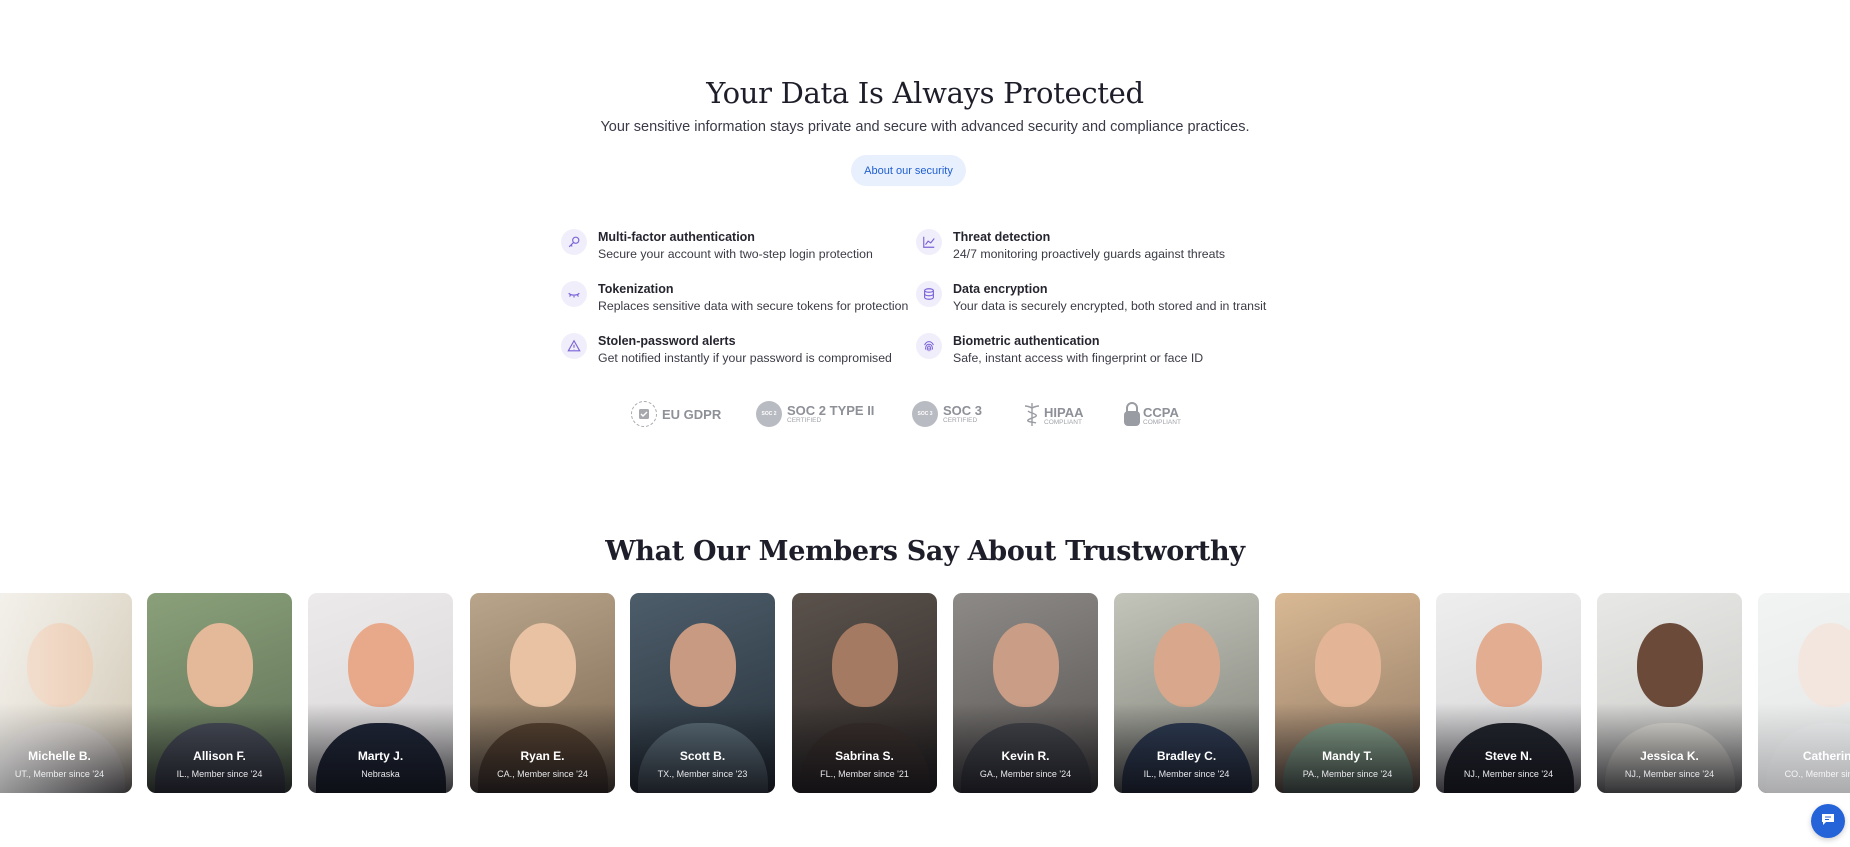  Describe the element at coordinates (702, 693) in the screenshot. I see `testimonial-card: Scott B. TX., Member since '23` at that location.